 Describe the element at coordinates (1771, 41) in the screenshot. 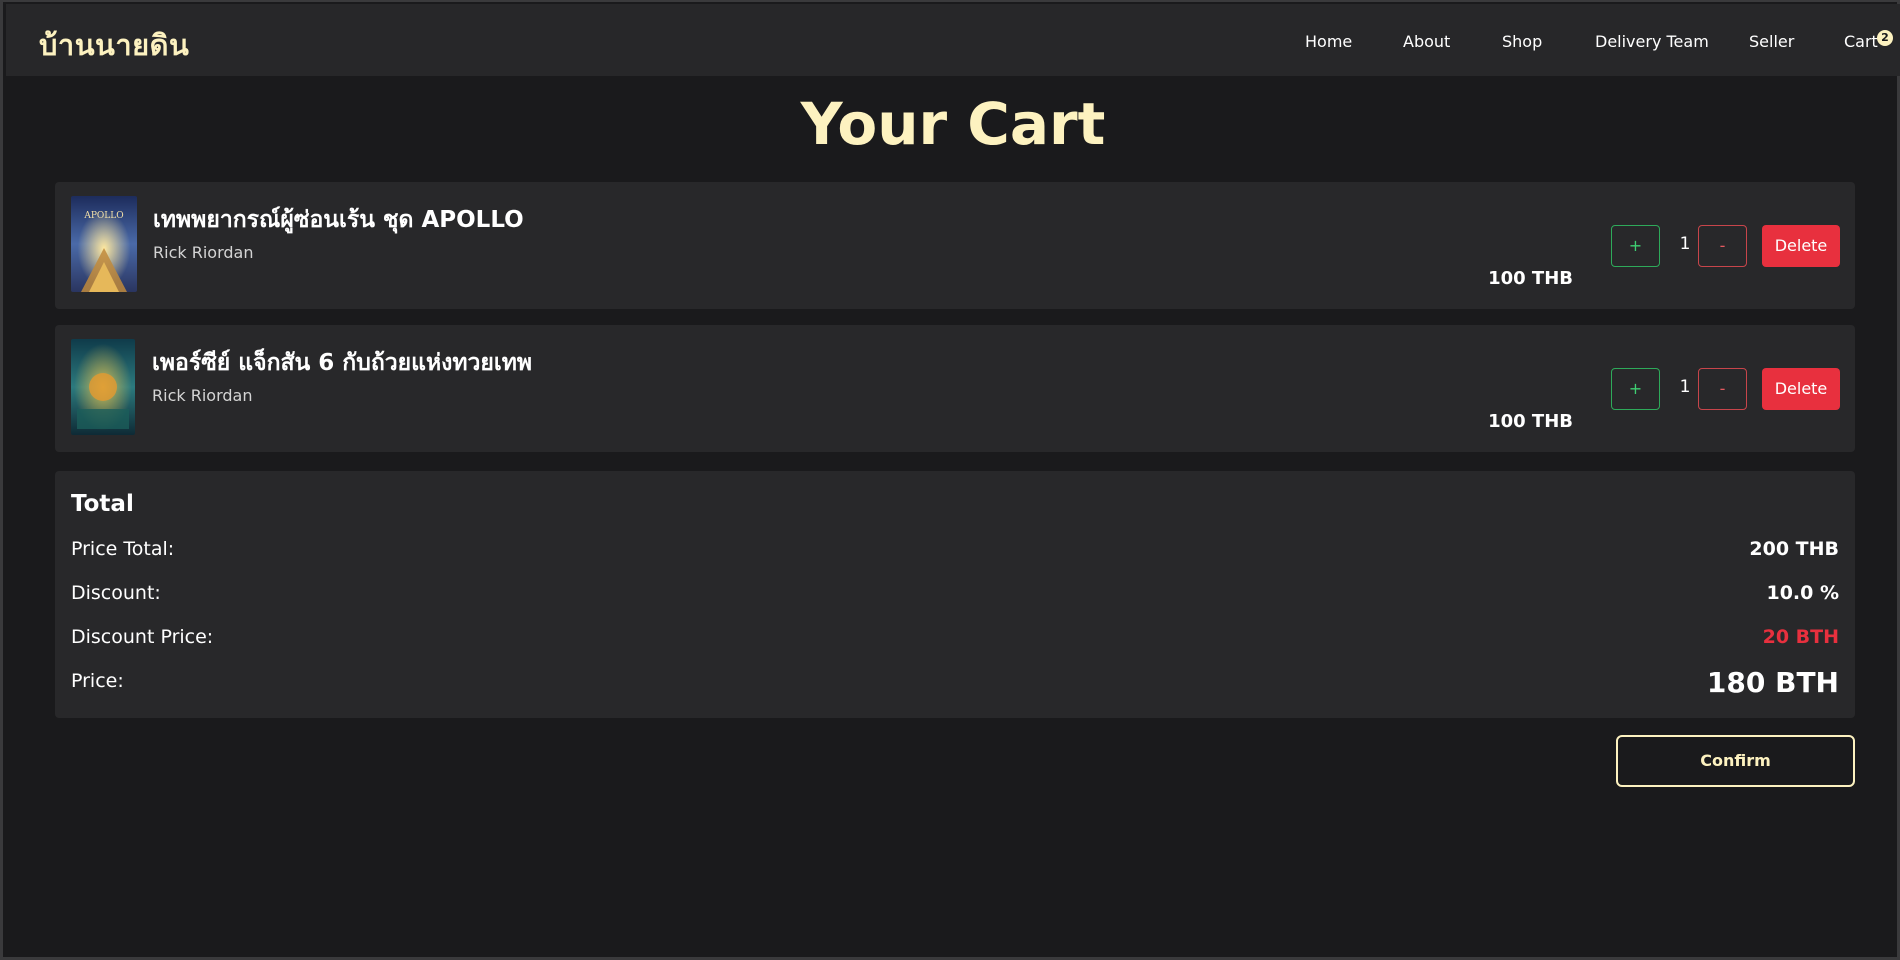

I see `nav-seller: Seller` at that location.